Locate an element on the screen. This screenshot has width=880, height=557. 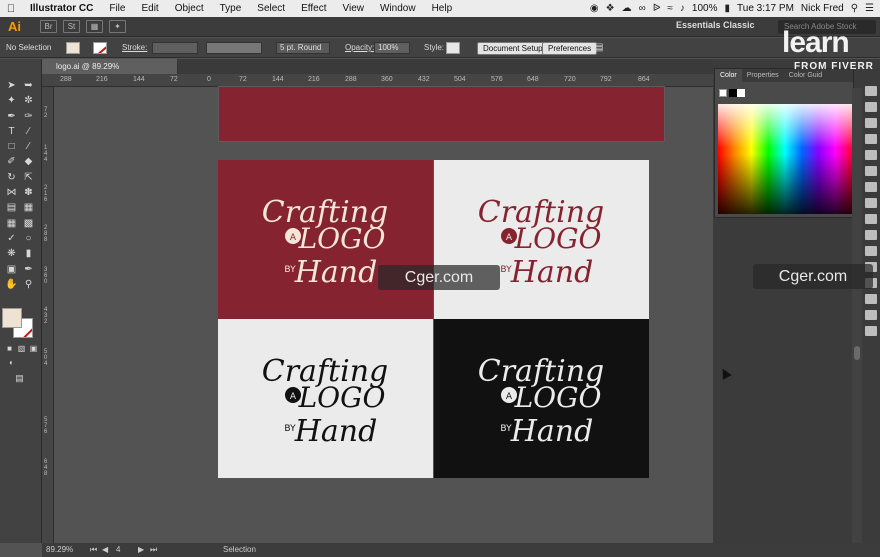
gpu-performance-icon: ✦ is located at coordinates (117, 26).